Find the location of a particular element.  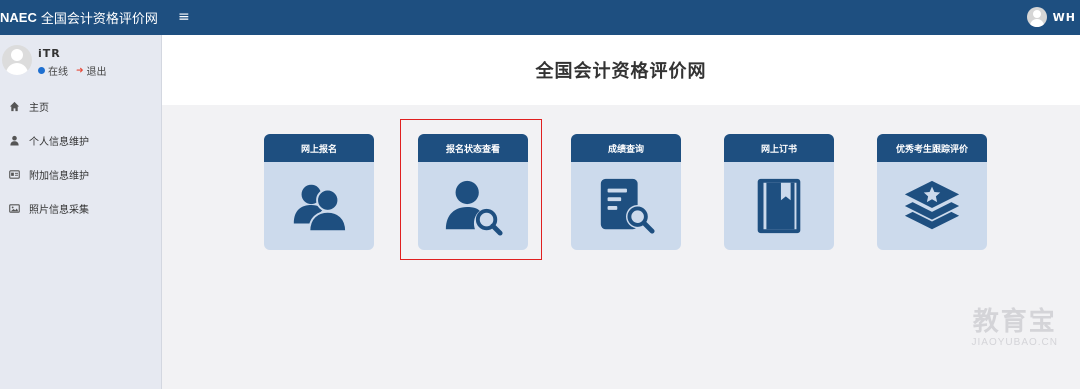

sidebar-item-home: 主页 is located at coordinates (81, 106).